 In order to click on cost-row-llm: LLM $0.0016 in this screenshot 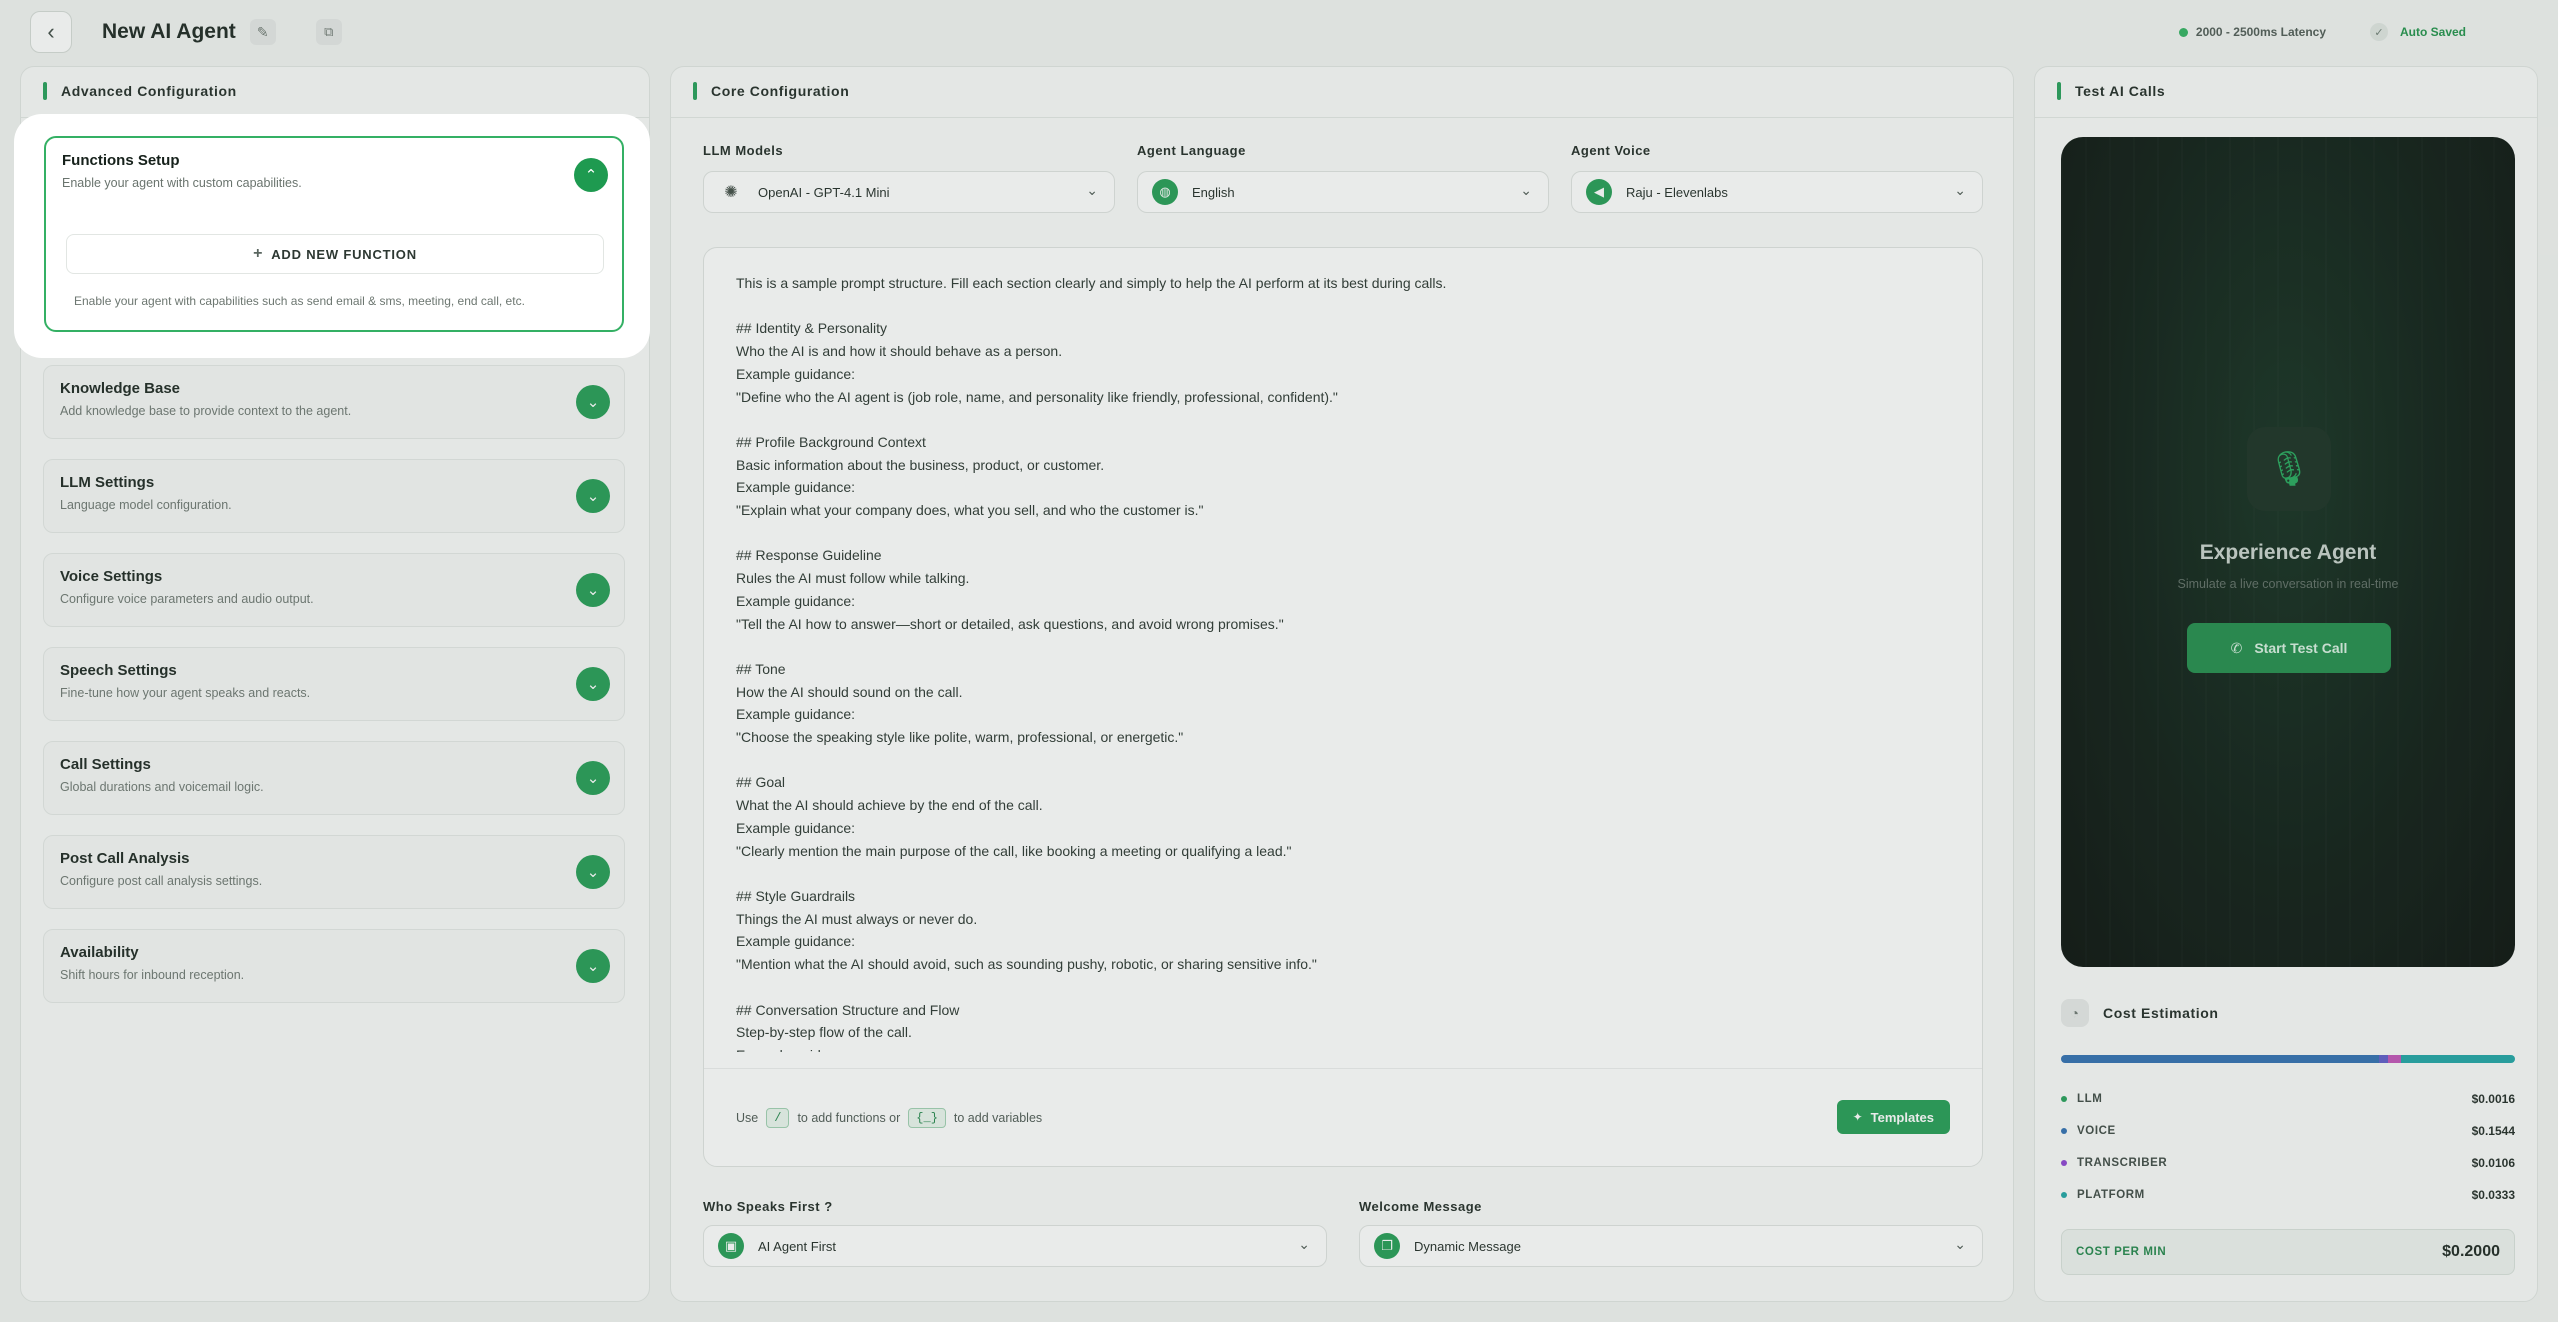, I will do `click(2288, 1099)`.